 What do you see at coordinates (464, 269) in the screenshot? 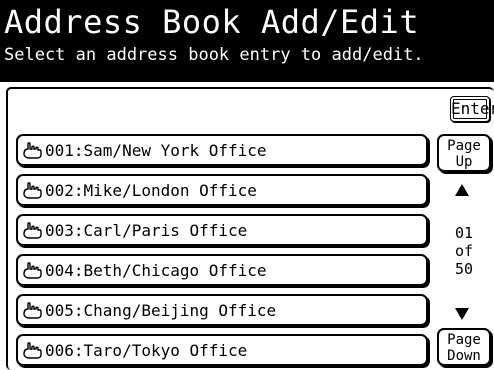
I see `total-pages: 50` at bounding box center [464, 269].